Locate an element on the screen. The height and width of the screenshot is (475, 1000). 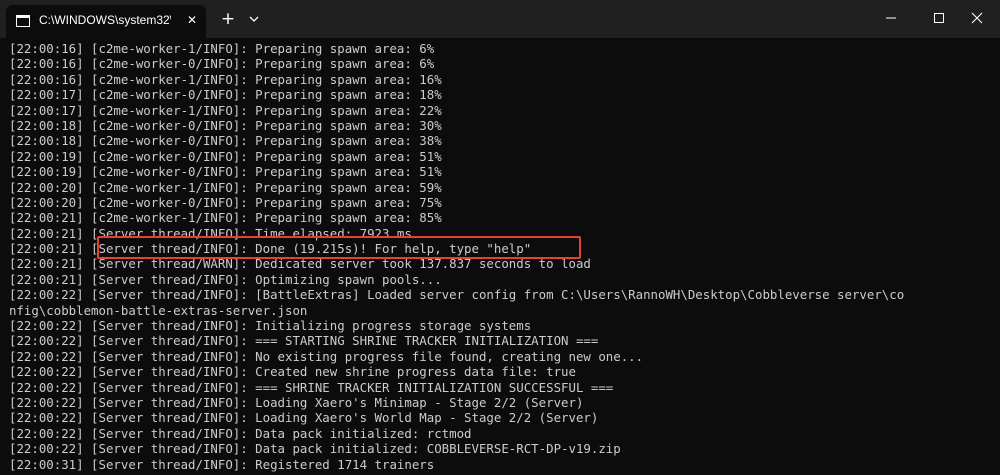
console-line: nfig\cobblemon-battle-extras-server.json is located at coordinates (158, 310).